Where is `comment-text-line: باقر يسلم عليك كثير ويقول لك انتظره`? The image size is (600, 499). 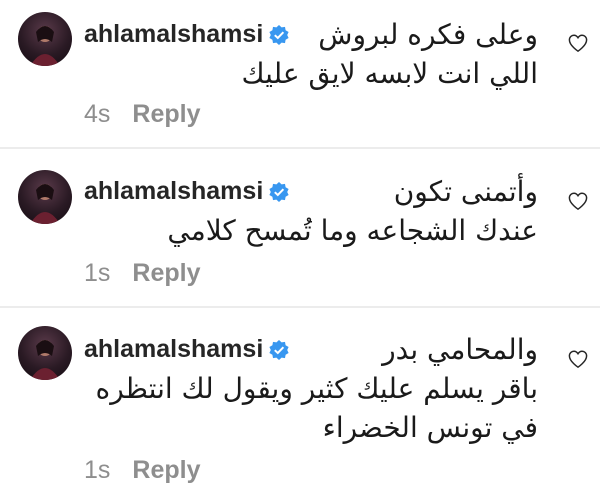
comment-text-line: باقر يسلم عليك كثير ويقول لك انتظره is located at coordinates (316, 388).